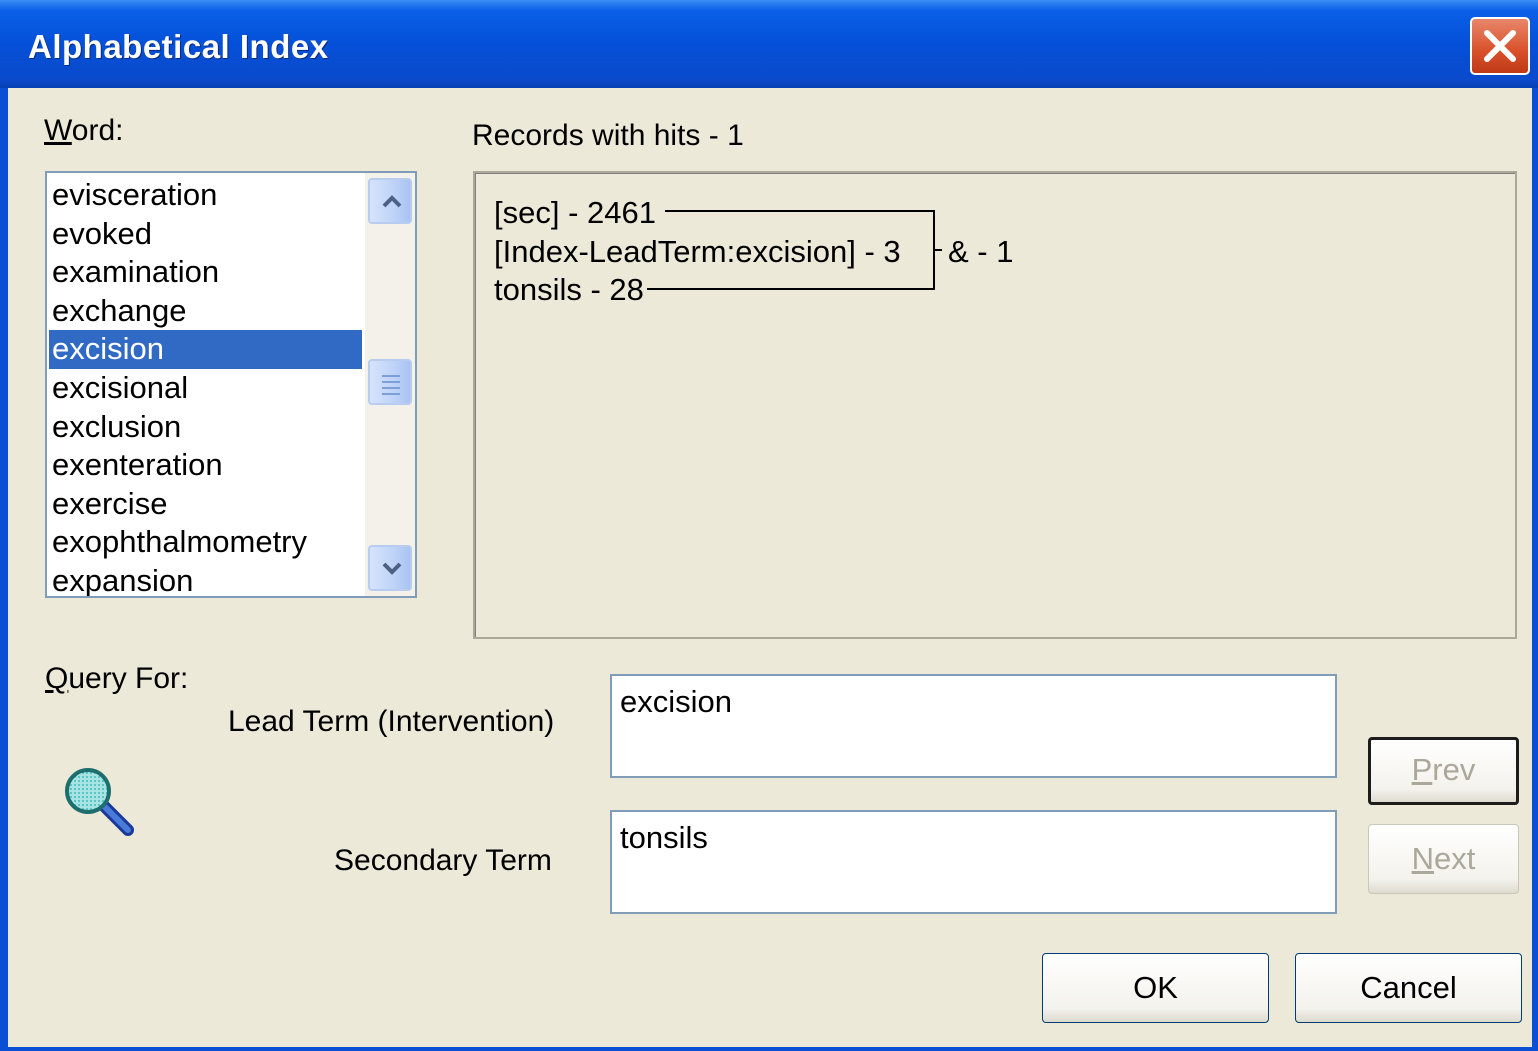 The width and height of the screenshot is (1538, 1051). What do you see at coordinates (205, 234) in the screenshot?
I see `word-list-item: evoked` at bounding box center [205, 234].